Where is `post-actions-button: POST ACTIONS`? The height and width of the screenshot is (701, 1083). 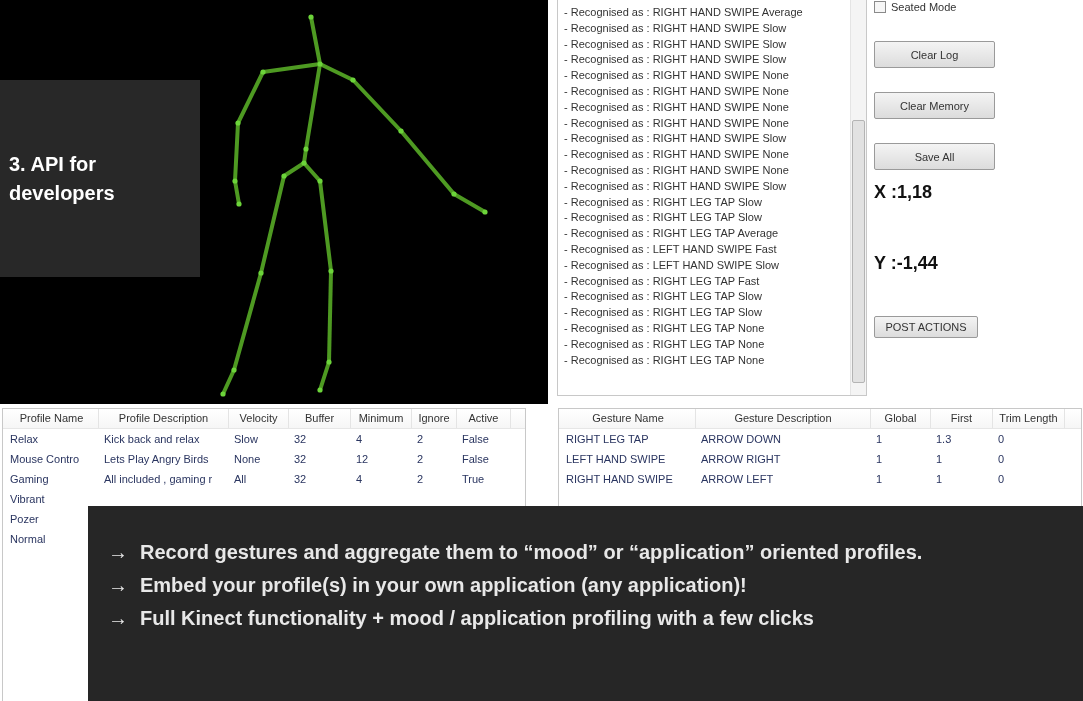 post-actions-button: POST ACTIONS is located at coordinates (926, 327).